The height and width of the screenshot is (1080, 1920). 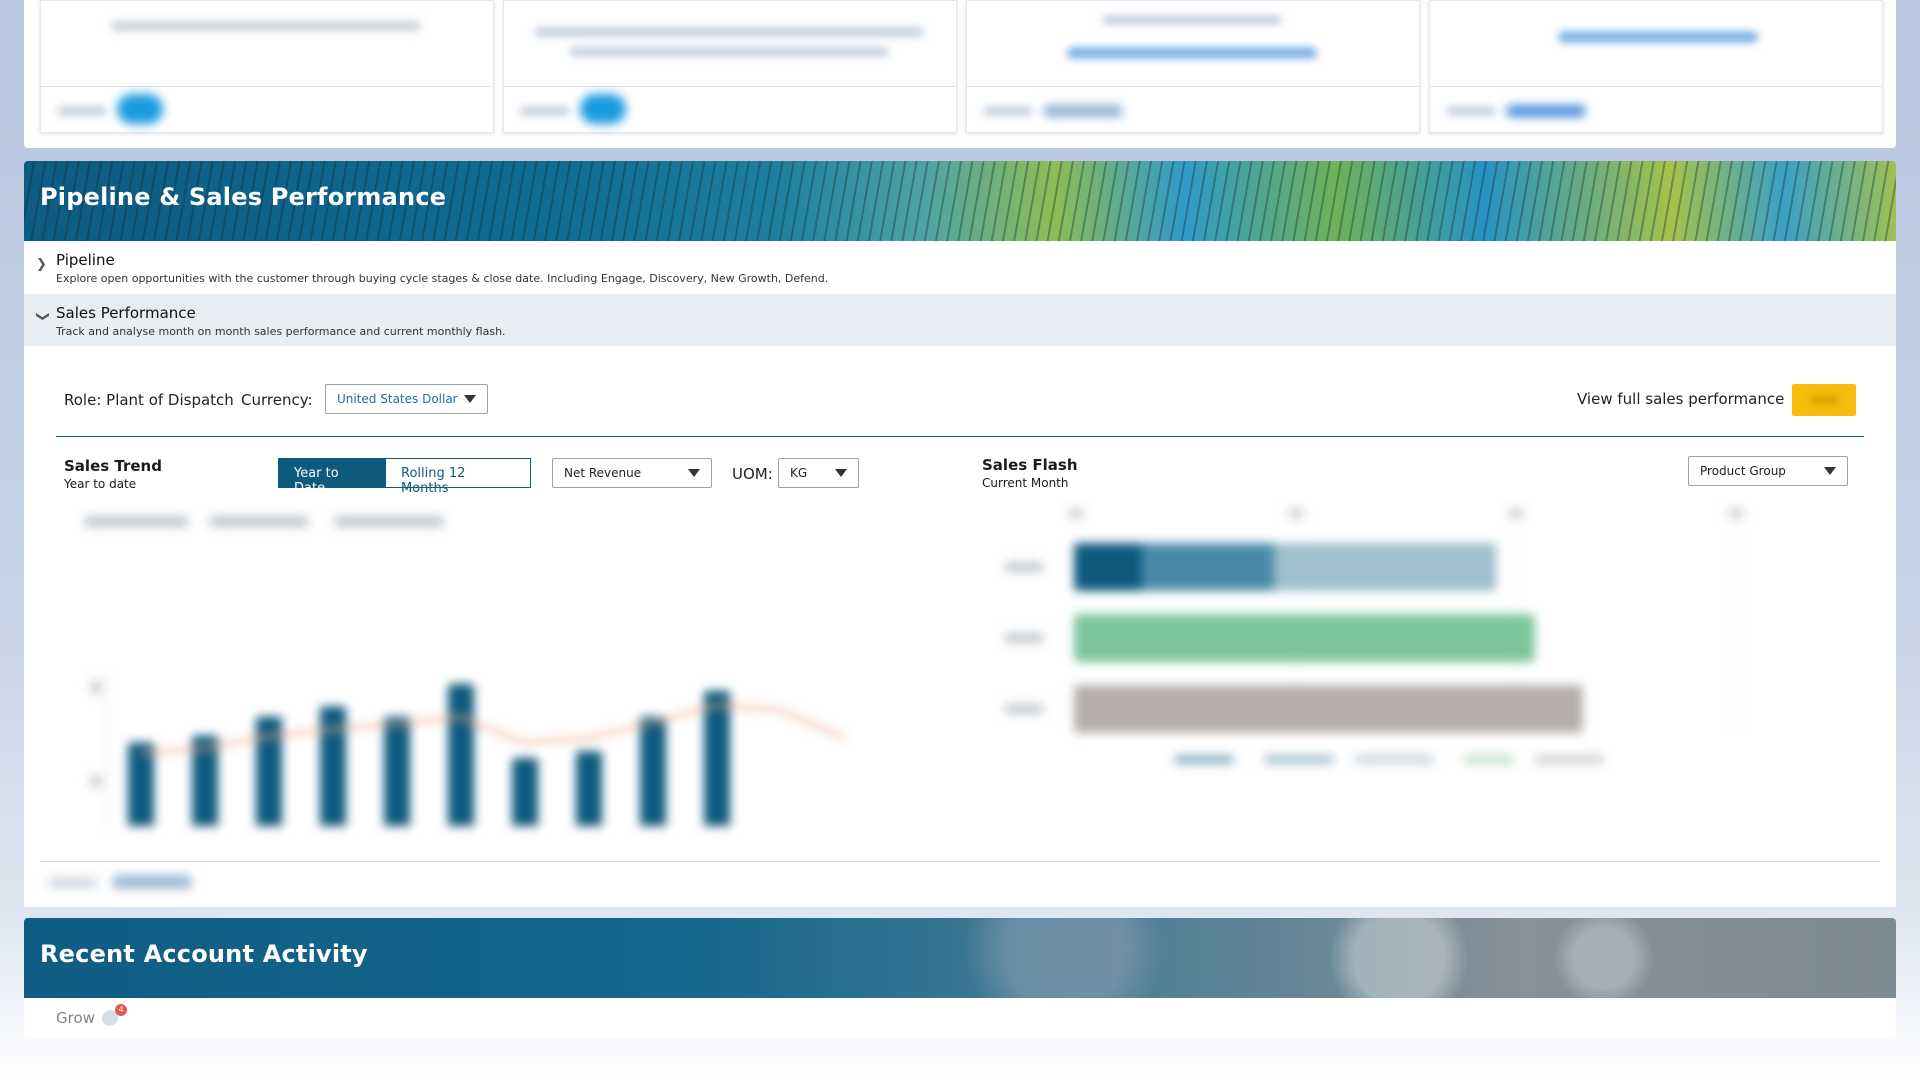 I want to click on sales-trend-subtitle: Year to date, so click(x=100, y=484).